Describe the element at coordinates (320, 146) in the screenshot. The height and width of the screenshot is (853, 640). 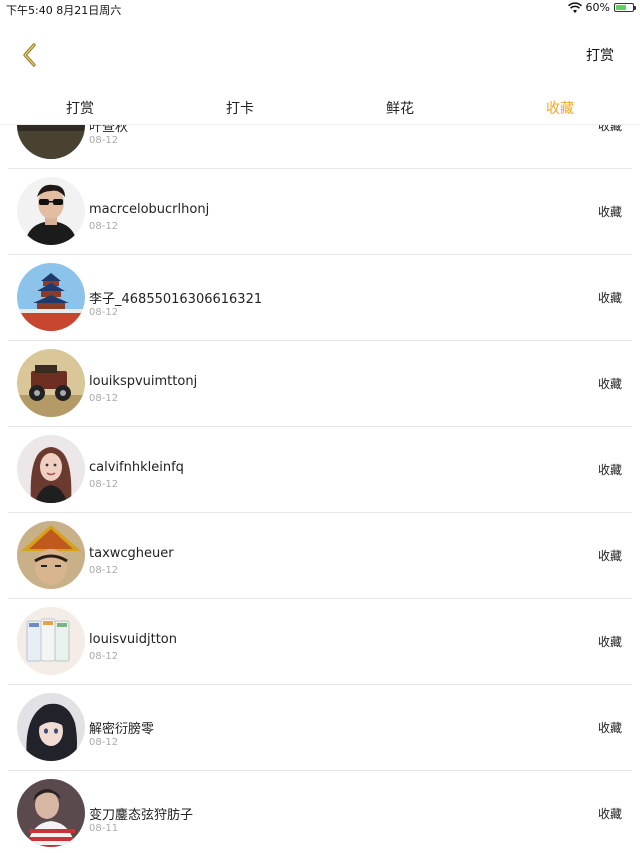
I see `list-item: 叶查秋 08-12 收藏` at that location.